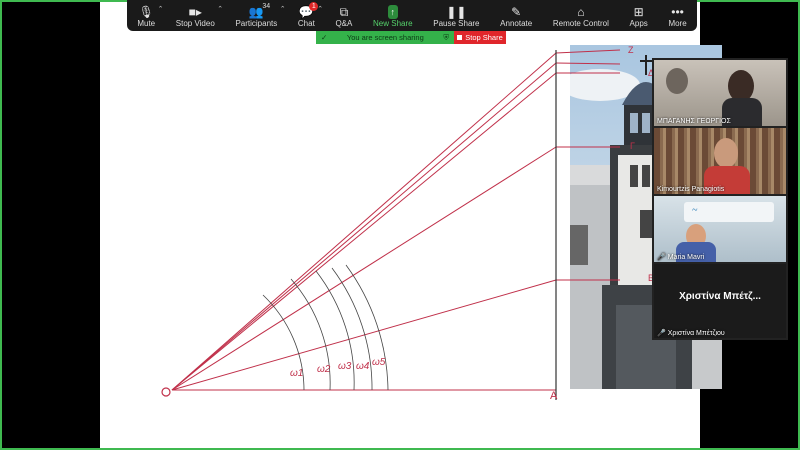 The image size is (800, 450). I want to click on drawing-label-z: Z, so click(631, 50).